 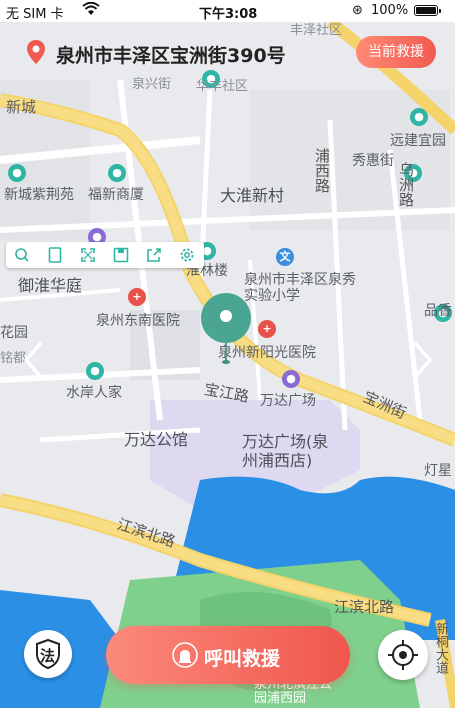 What do you see at coordinates (357, 10) in the screenshot?
I see `orientation-lock-icon: ⊛` at bounding box center [357, 10].